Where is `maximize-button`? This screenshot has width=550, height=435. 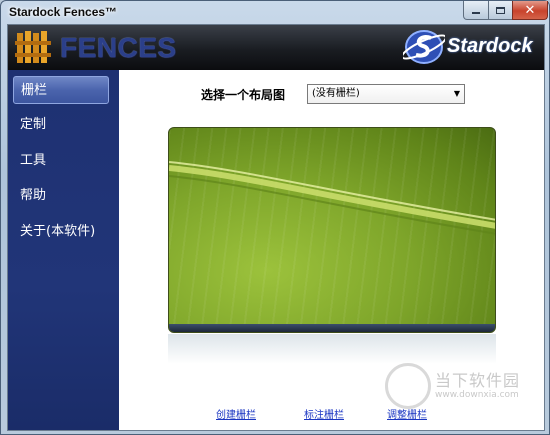
maximize-button is located at coordinates (500, 10).